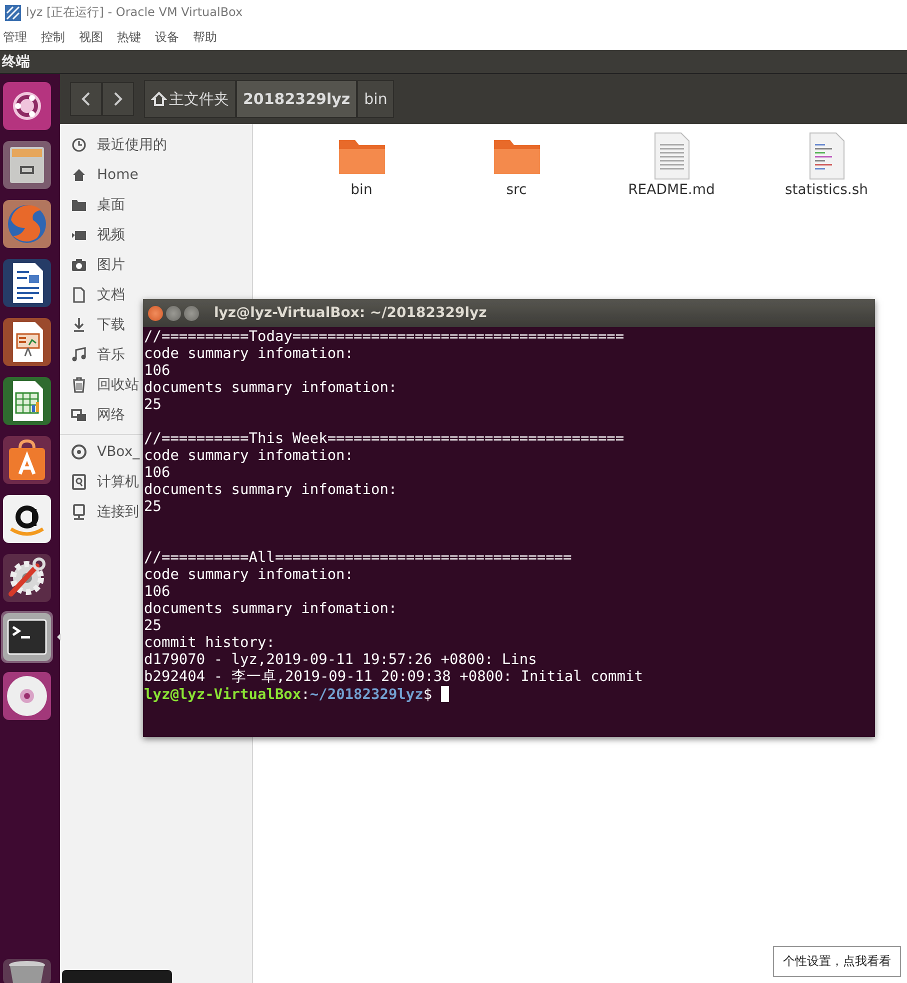 The width and height of the screenshot is (907, 983). Describe the element at coordinates (375, 99) in the screenshot. I see `breadcrumb: bin` at that location.